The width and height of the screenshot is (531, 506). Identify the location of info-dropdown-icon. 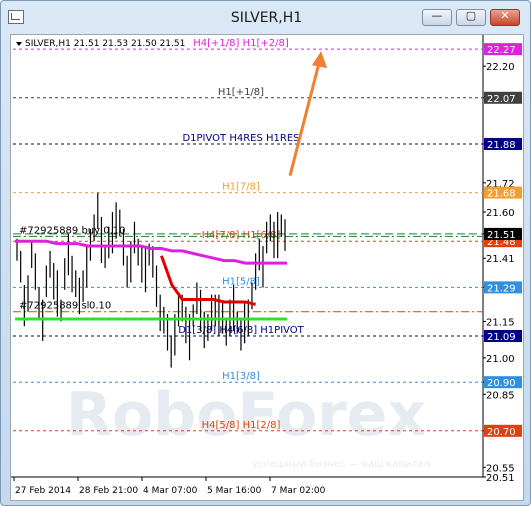
(19, 44).